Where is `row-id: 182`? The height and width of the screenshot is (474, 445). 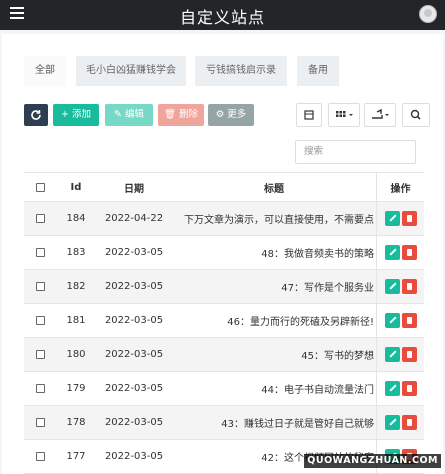
row-id: 182 is located at coordinates (76, 286).